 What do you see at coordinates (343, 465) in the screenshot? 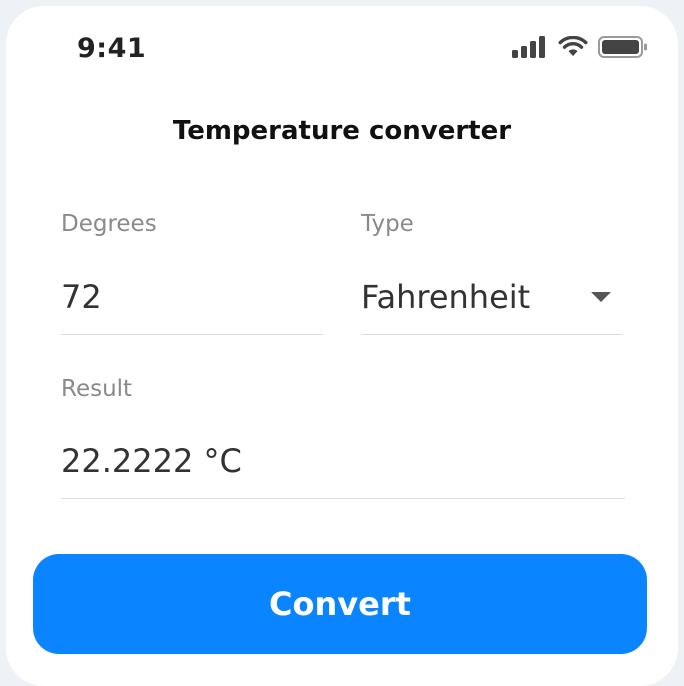
I see `result-field: 22.2222 °C` at bounding box center [343, 465].